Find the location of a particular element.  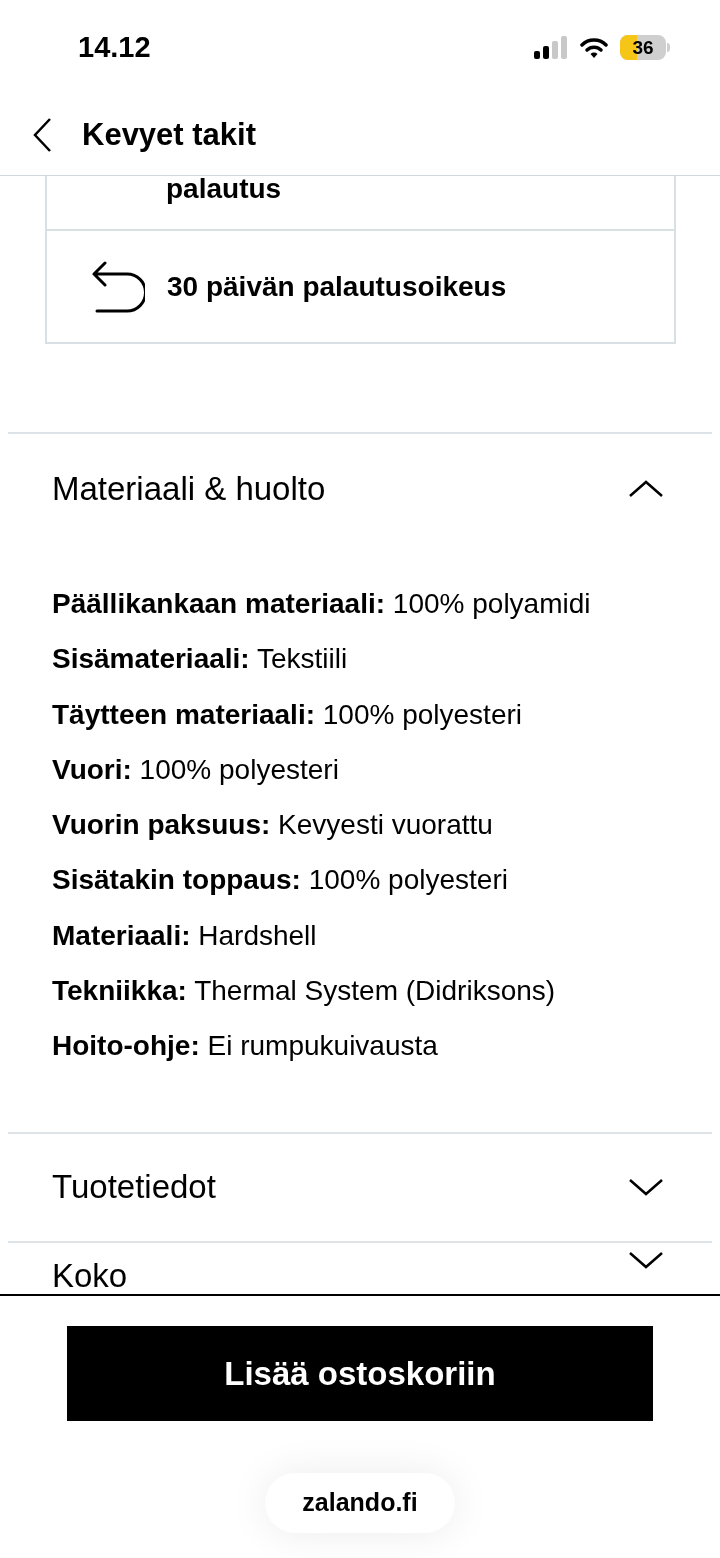

detail-line: Sisätakin toppaus: 100% polyesteri is located at coordinates (280, 880).